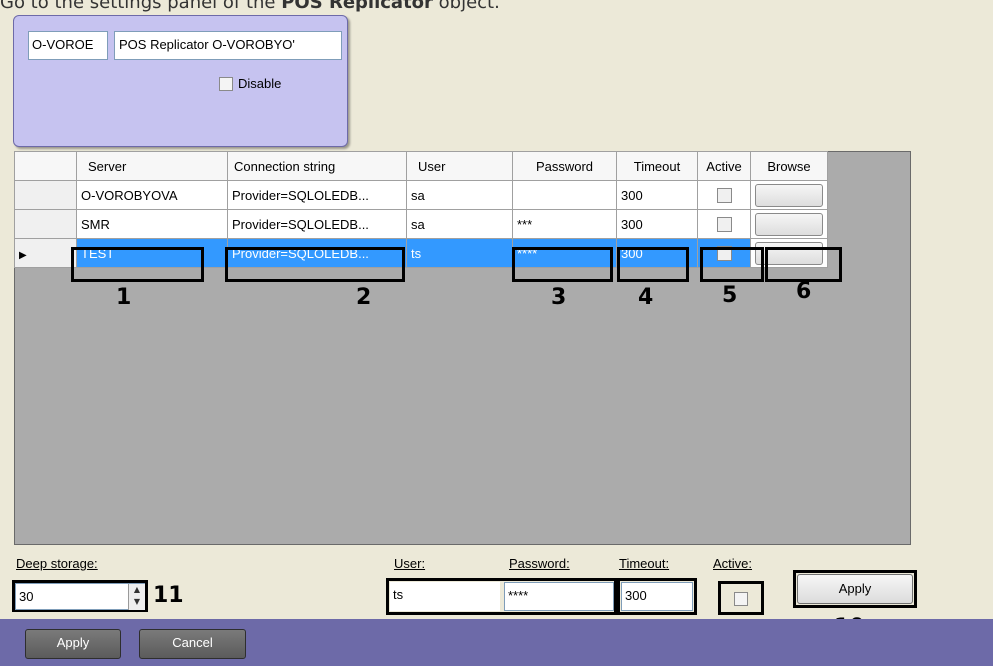  What do you see at coordinates (57, 563) in the screenshot?
I see `deep-storage-label: Deep storage:` at bounding box center [57, 563].